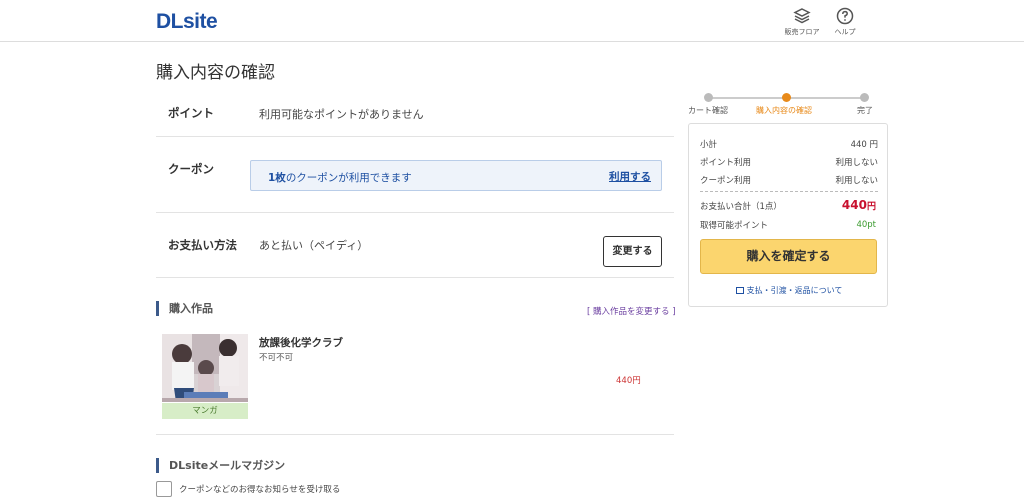 The width and height of the screenshot is (1024, 501). What do you see at coordinates (220, 465) in the screenshot?
I see `mail-section-heading: DLsiteメールマガジン` at bounding box center [220, 465].